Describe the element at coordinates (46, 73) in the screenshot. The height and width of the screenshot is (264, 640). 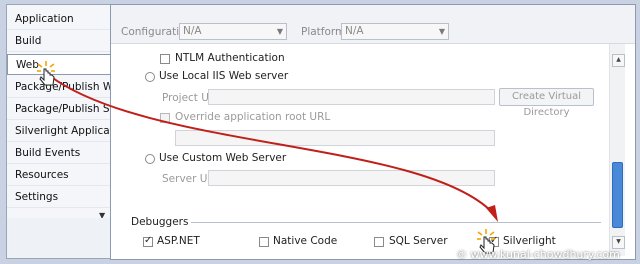
I see `click-burst-icon` at that location.